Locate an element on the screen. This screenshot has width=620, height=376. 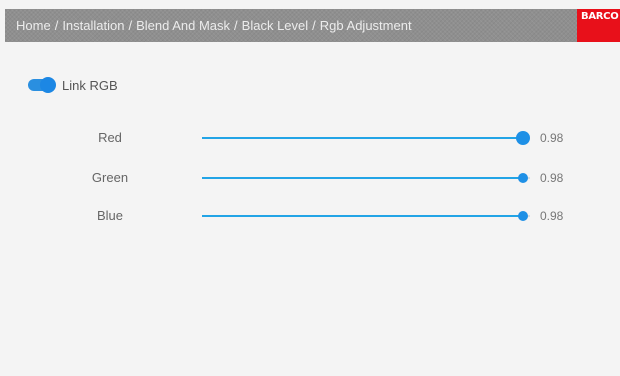
link-rgb-row: Link RGB is located at coordinates (73, 85).